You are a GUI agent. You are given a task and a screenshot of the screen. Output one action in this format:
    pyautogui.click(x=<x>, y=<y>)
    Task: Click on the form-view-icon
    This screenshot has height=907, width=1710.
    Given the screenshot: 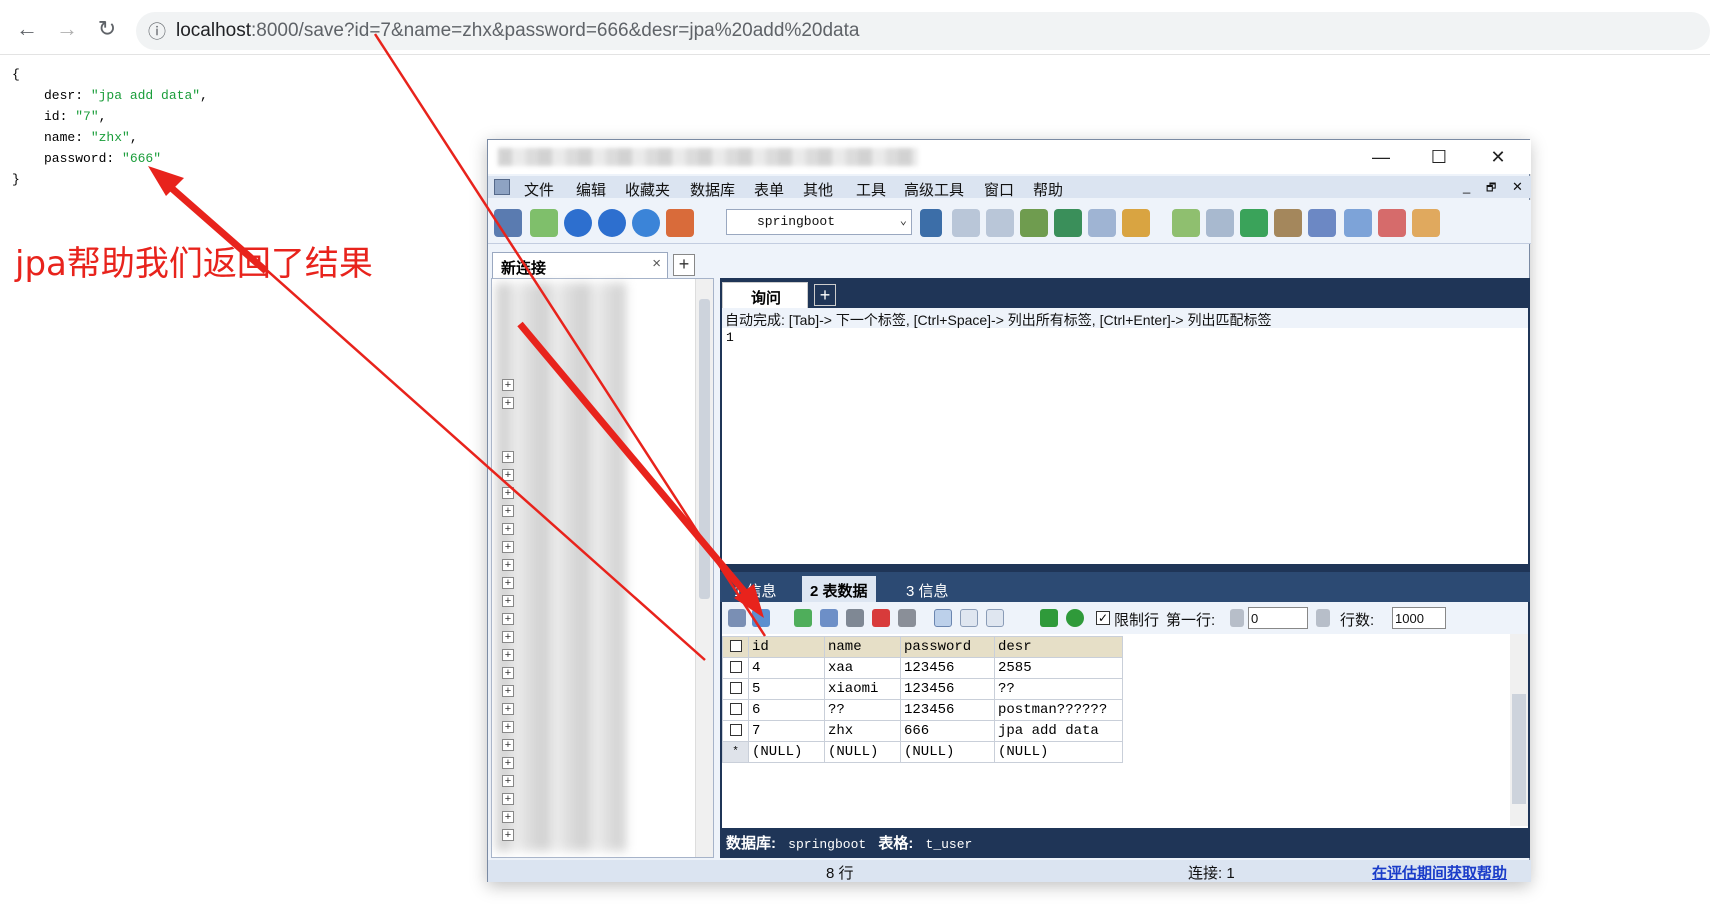 What is the action you would take?
    pyautogui.click(x=969, y=618)
    